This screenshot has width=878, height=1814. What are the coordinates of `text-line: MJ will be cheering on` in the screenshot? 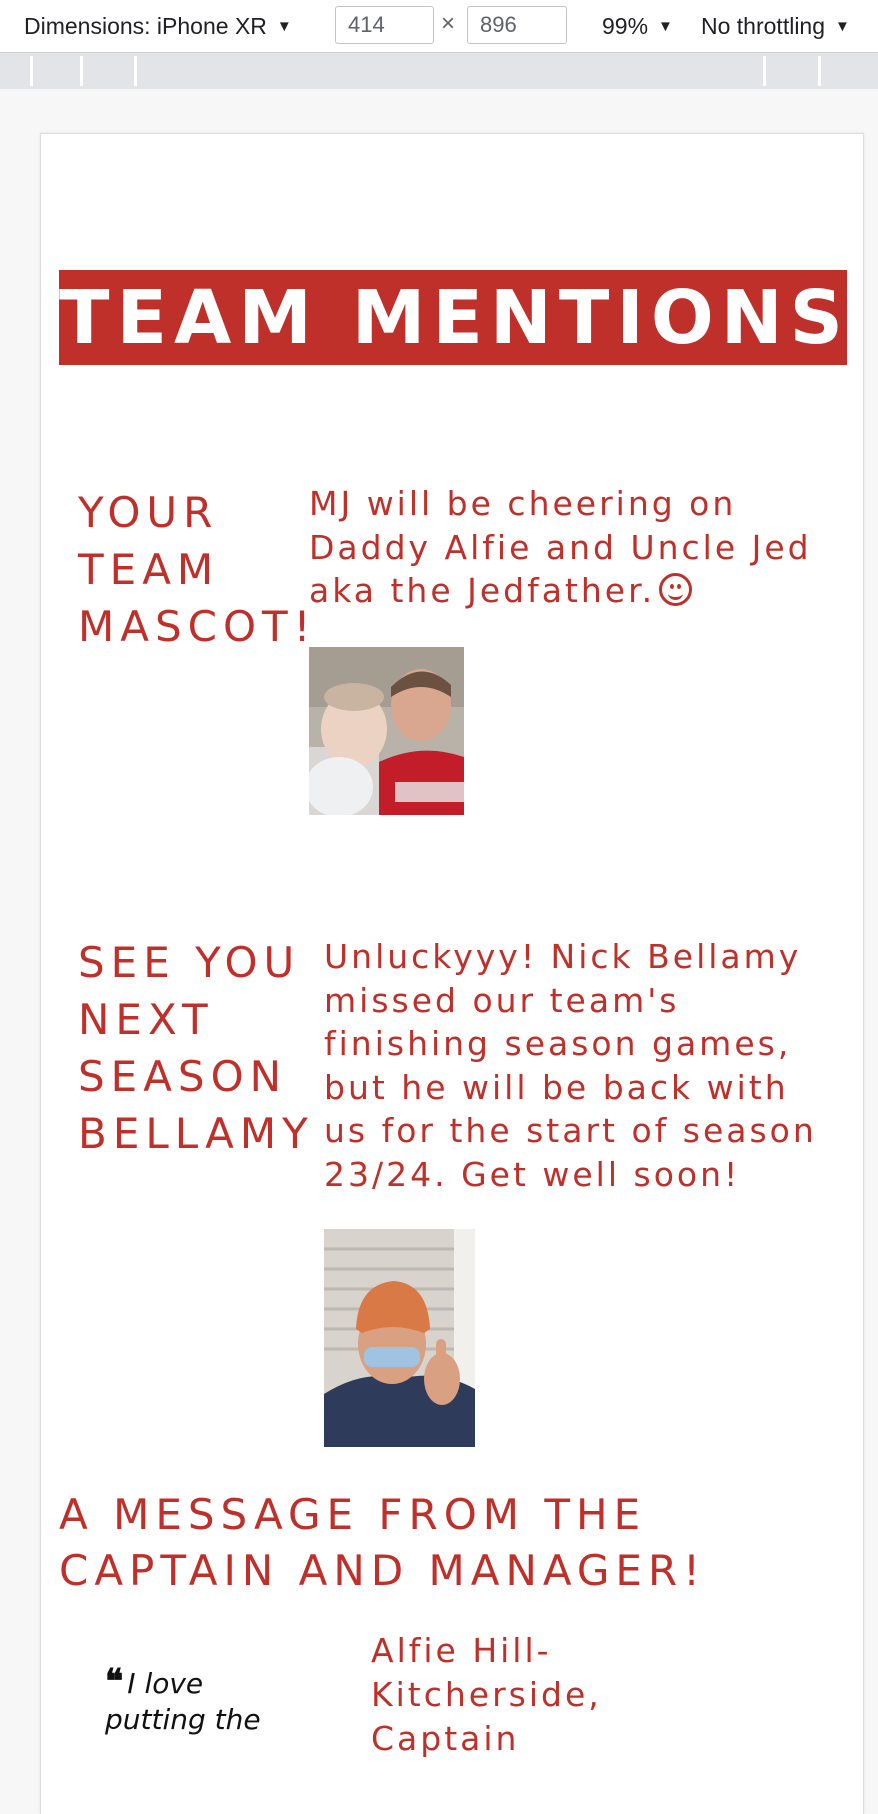 It's located at (523, 503).